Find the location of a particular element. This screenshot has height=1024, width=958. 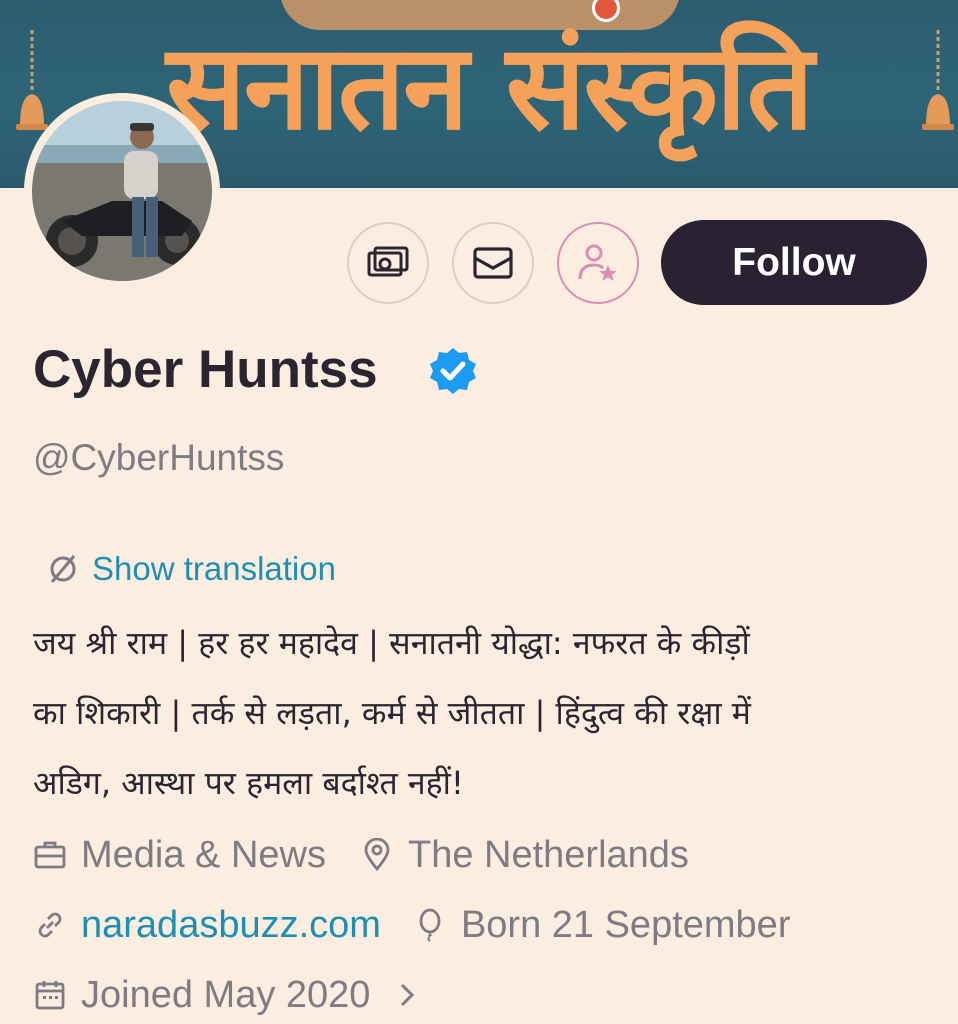

location-item: The Netherlands is located at coordinates (524, 855).